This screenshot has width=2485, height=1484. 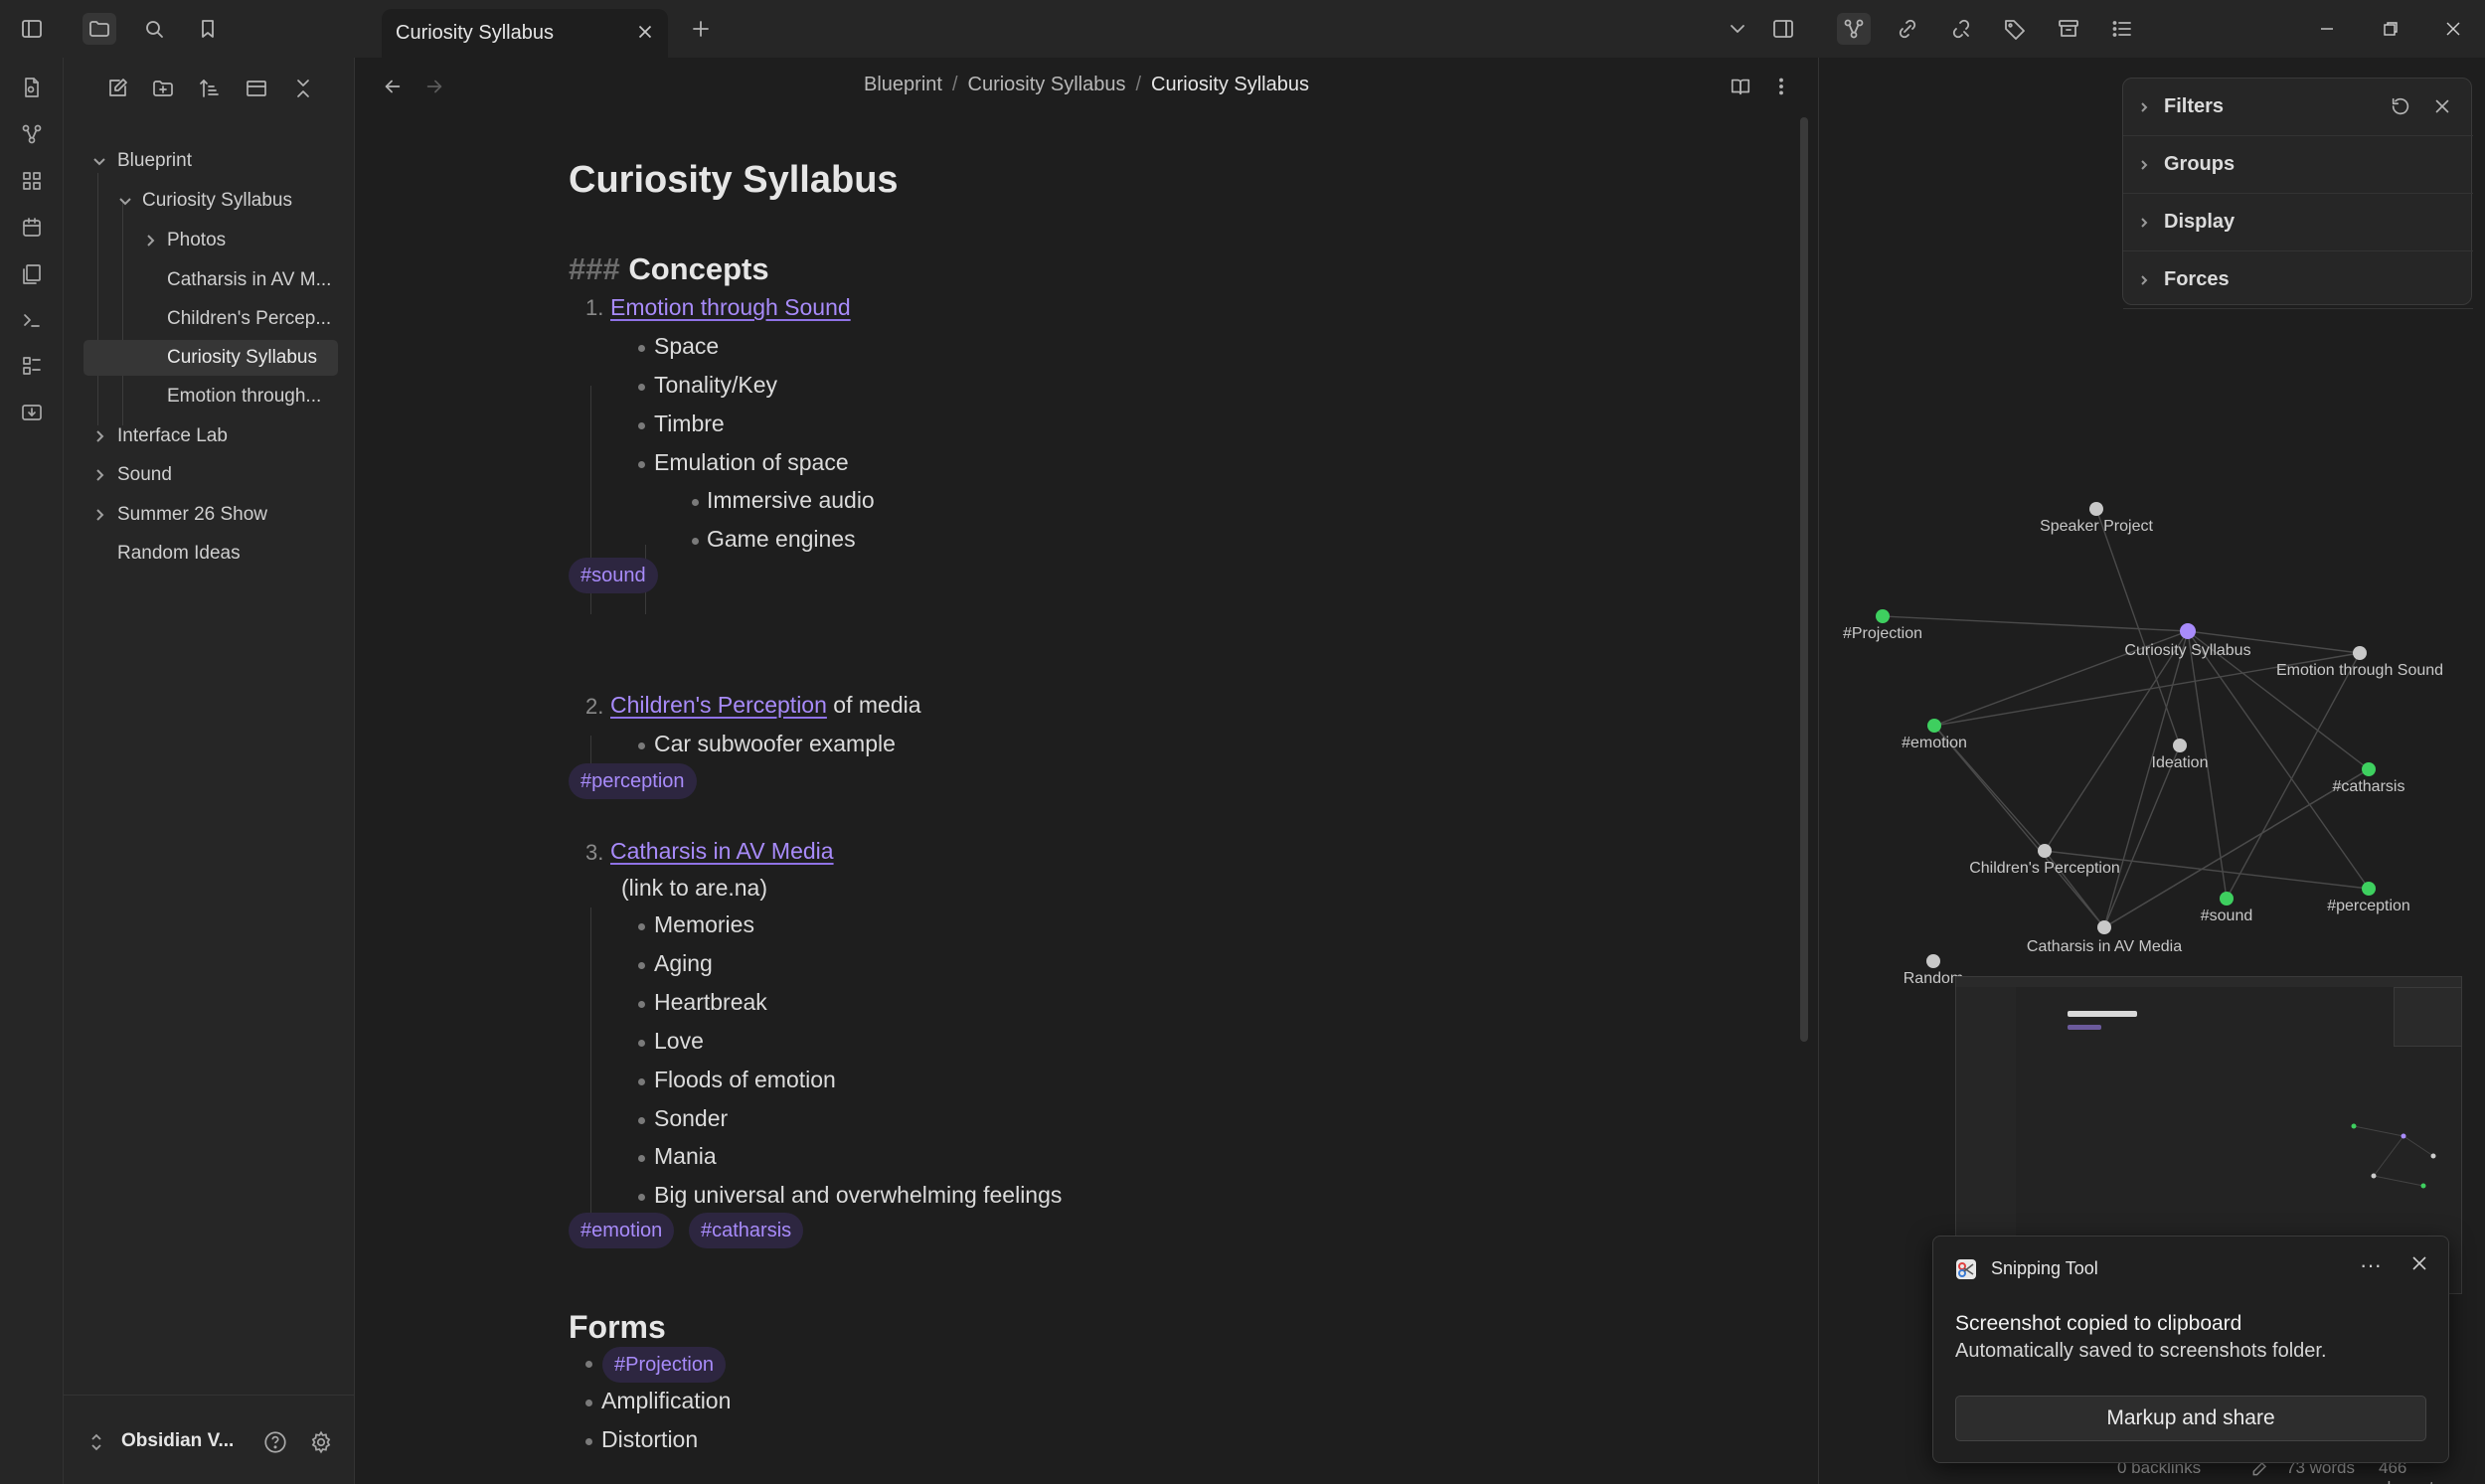 I want to click on folder-curiosity-syllabus: Curiosity Syllabus, so click(x=209, y=201).